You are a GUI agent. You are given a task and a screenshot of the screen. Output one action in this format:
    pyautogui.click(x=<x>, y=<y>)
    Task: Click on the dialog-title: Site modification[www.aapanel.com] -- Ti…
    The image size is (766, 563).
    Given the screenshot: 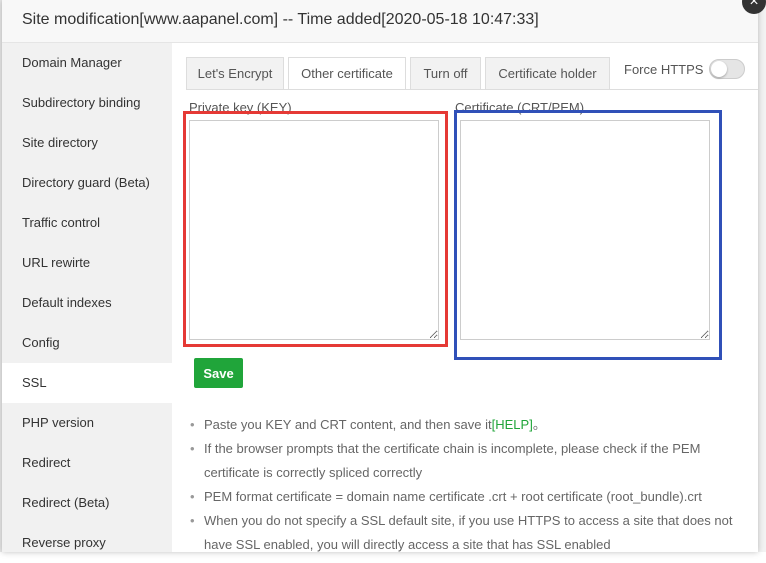 What is the action you would take?
    pyautogui.click(x=280, y=19)
    